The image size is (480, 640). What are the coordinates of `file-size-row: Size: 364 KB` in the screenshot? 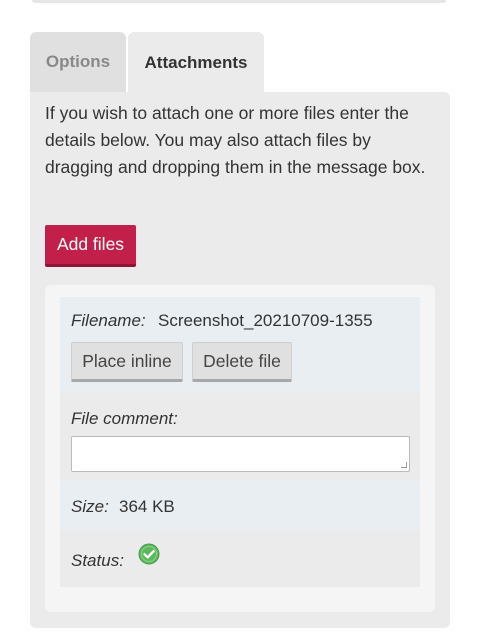 It's located at (240, 506).